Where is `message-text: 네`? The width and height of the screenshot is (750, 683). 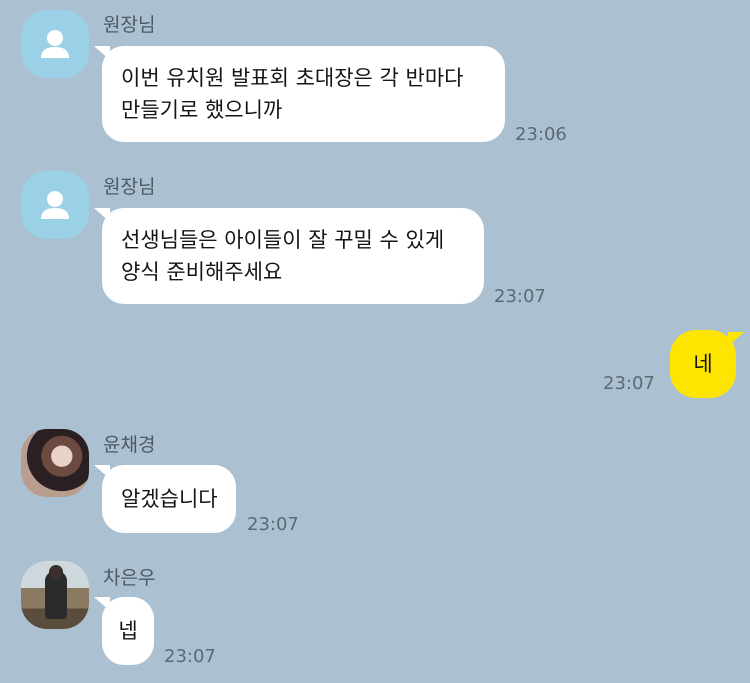
message-text: 네 is located at coordinates (703, 364).